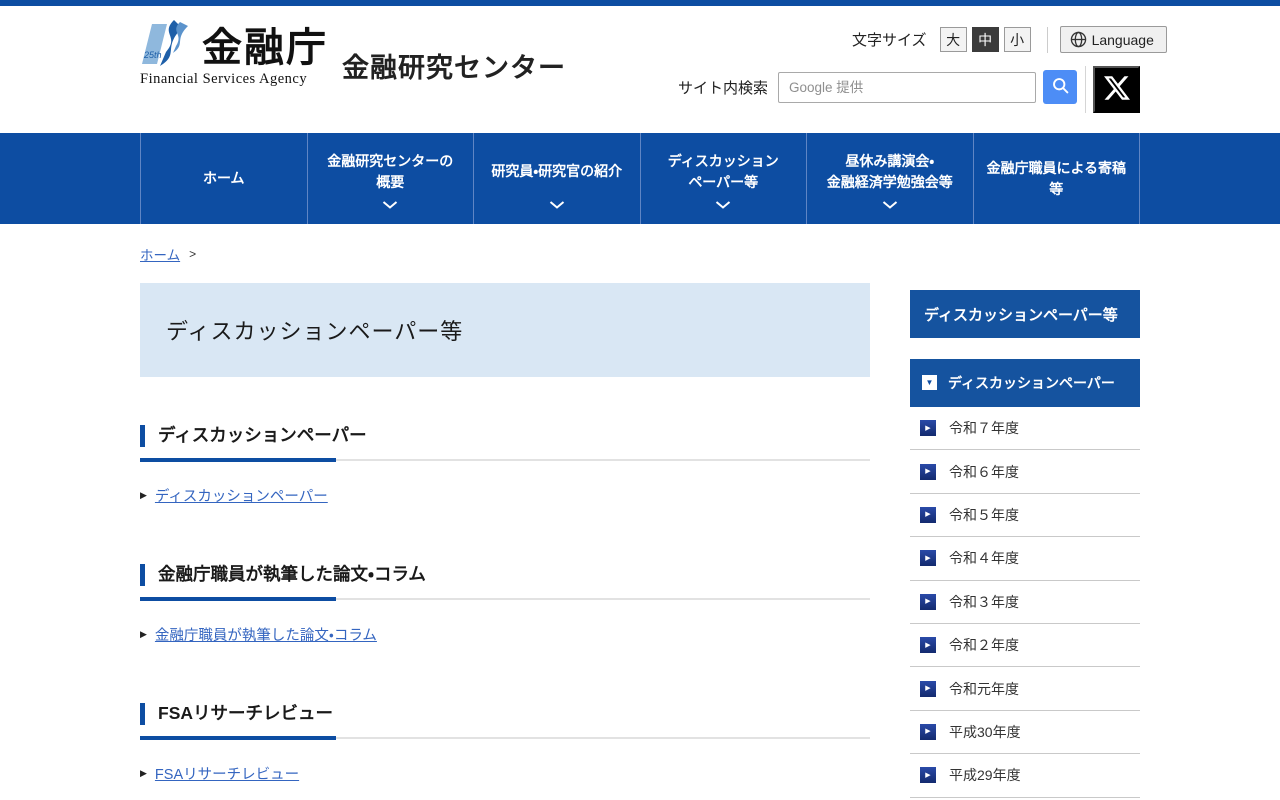 Image resolution: width=1280 pixels, height=800 pixels. What do you see at coordinates (985, 731) in the screenshot?
I see `sidebar-item-label: 平成30年度` at bounding box center [985, 731].